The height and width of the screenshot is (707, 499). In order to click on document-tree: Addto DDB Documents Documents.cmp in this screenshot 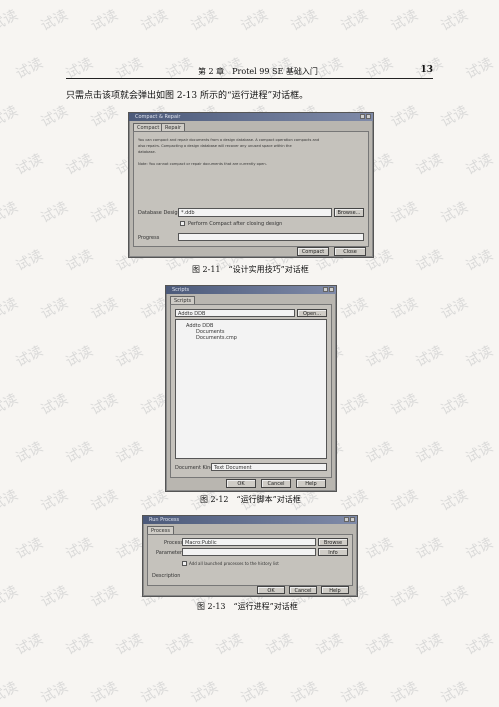, I will do `click(251, 389)`.